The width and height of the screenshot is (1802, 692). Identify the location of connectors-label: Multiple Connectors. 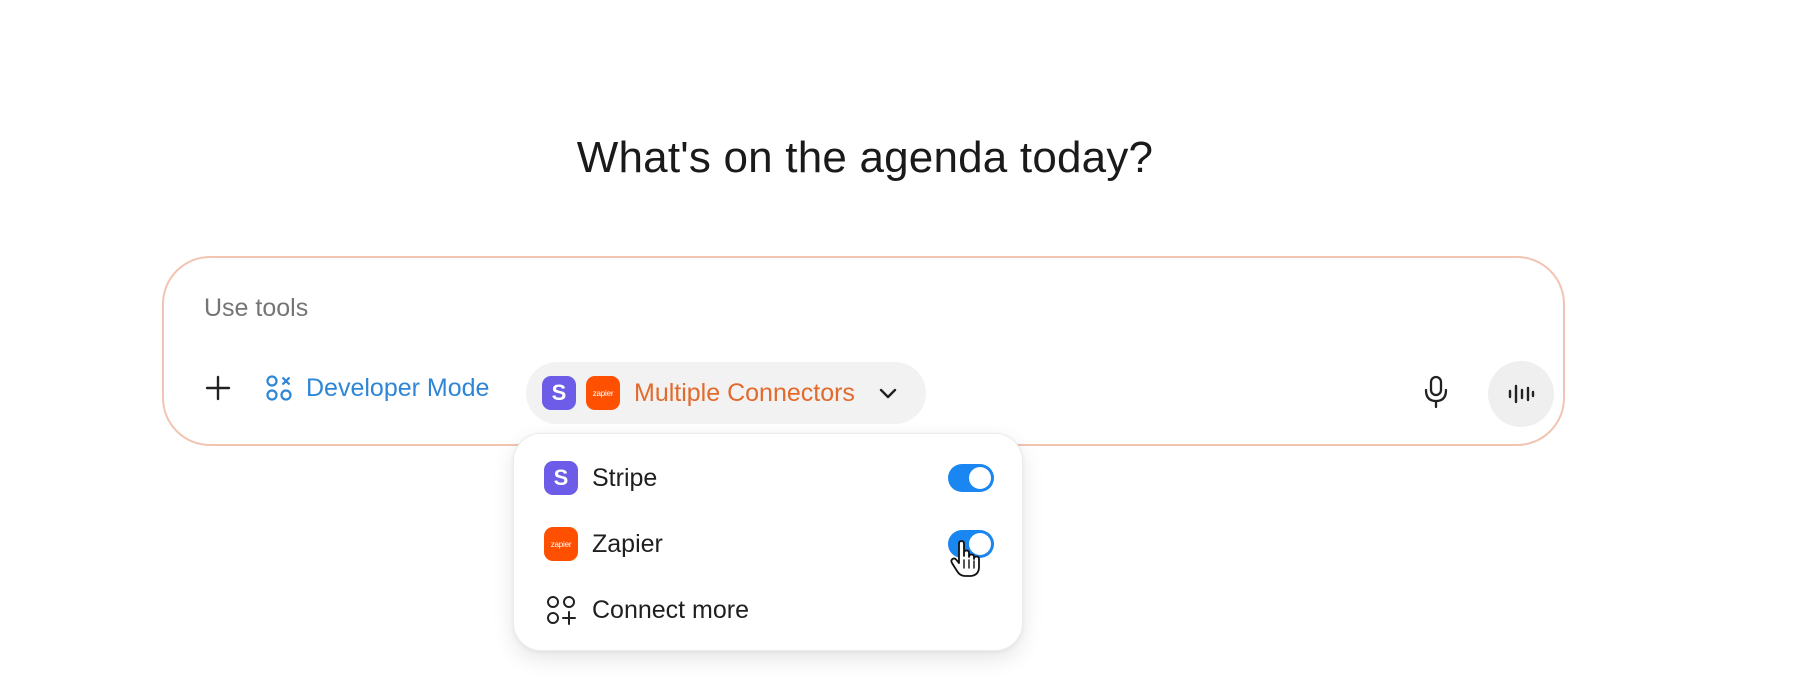
(744, 392).